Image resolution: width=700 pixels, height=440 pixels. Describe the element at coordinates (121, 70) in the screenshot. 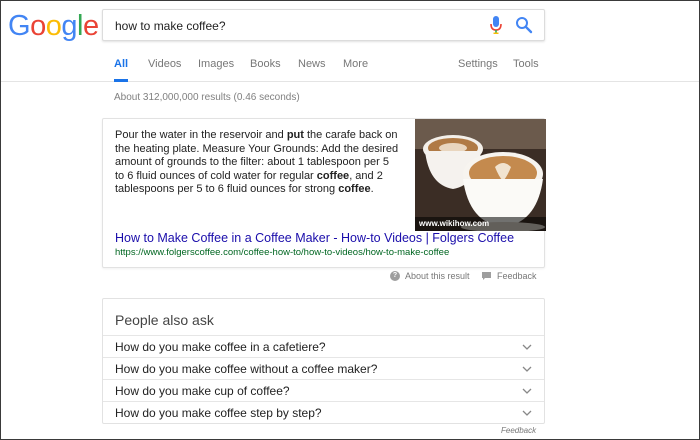

I see `tab-all: All` at that location.